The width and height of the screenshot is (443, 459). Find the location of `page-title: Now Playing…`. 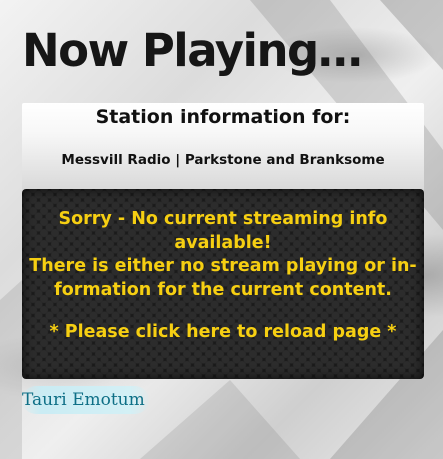

page-title: Now Playing… is located at coordinates (192, 50).